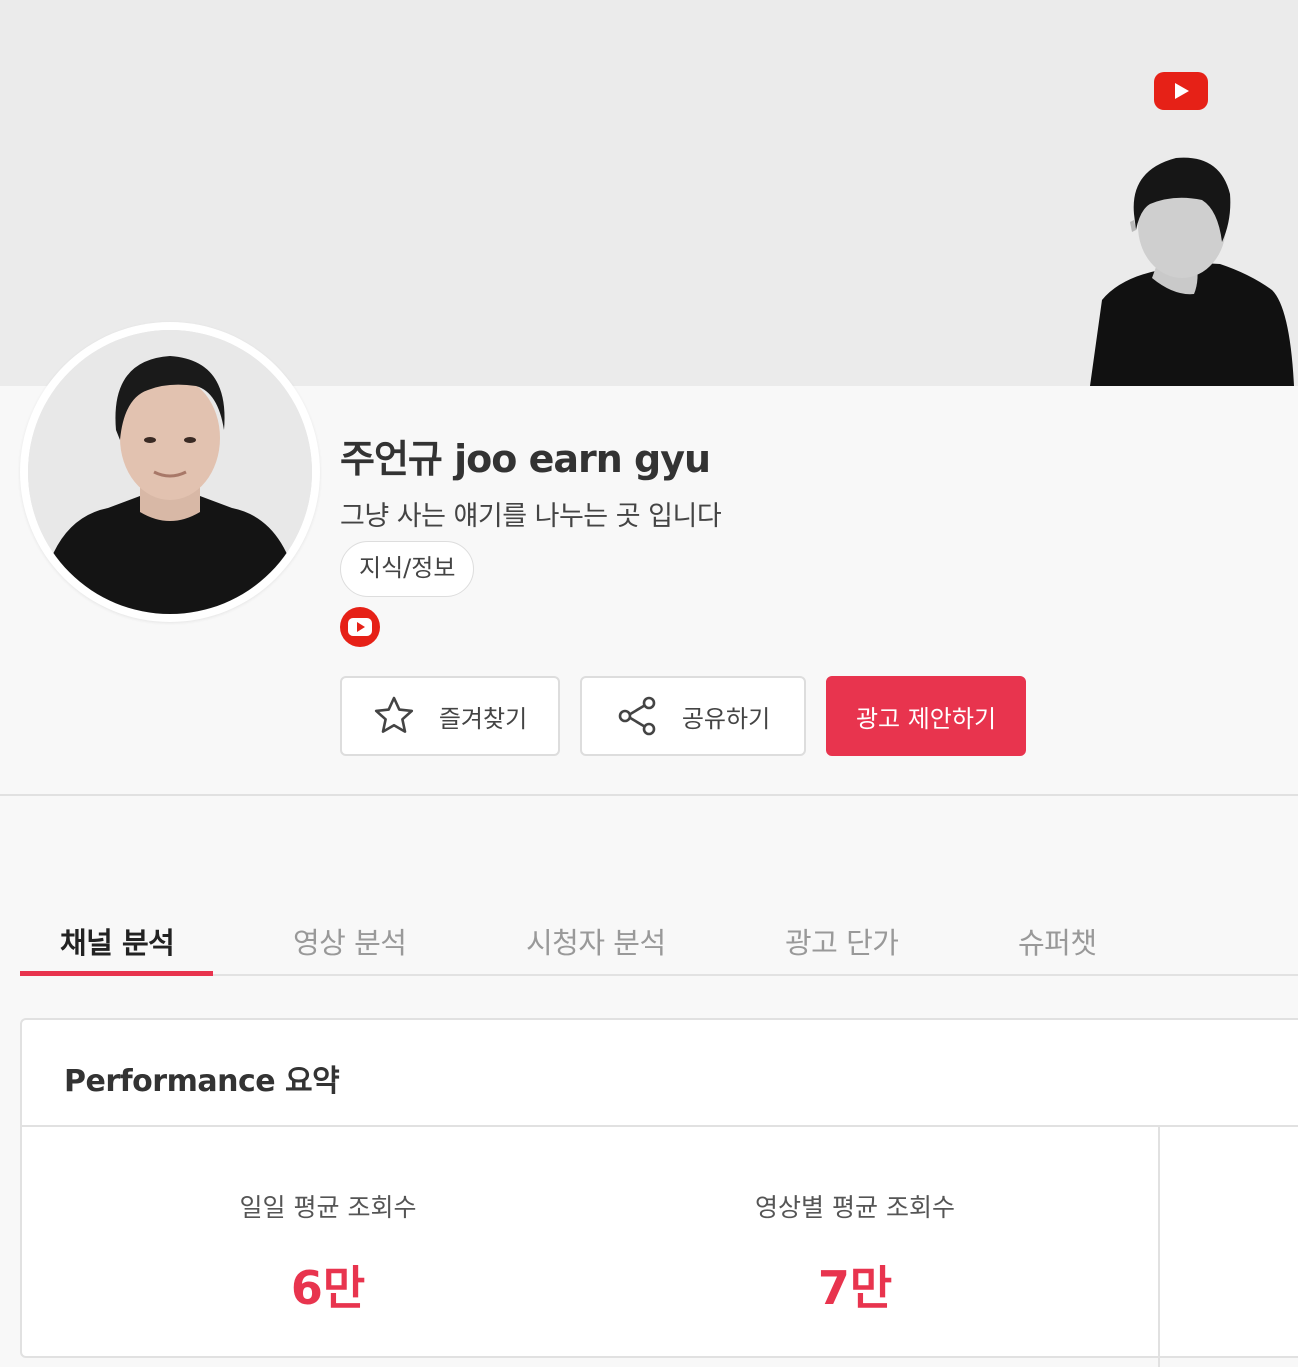 This screenshot has width=1298, height=1367. Describe the element at coordinates (393, 714) in the screenshot. I see `star-icon` at that location.